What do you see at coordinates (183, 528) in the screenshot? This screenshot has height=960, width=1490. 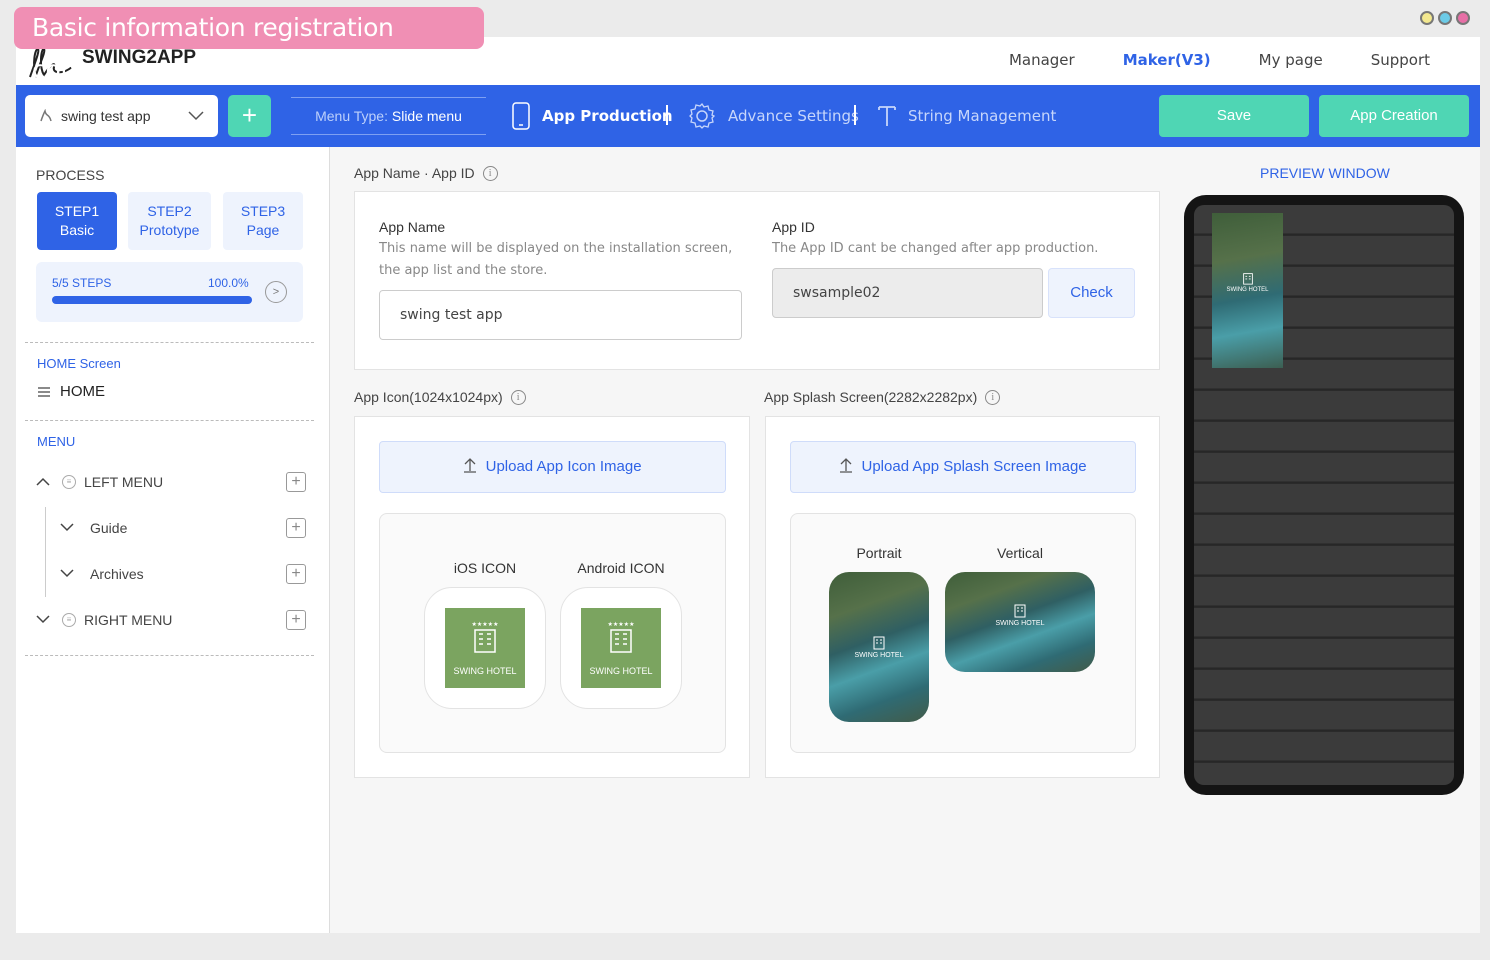 I see `menu-item-guide: Guide +` at bounding box center [183, 528].